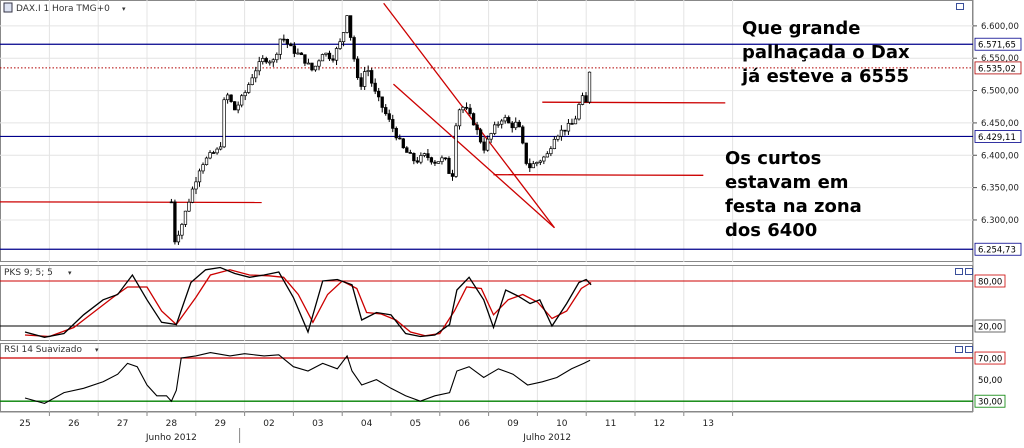 The width and height of the screenshot is (1024, 448). Describe the element at coordinates (825, 76) in the screenshot. I see `annotation-top-line-3: já esteve a 6555` at that location.